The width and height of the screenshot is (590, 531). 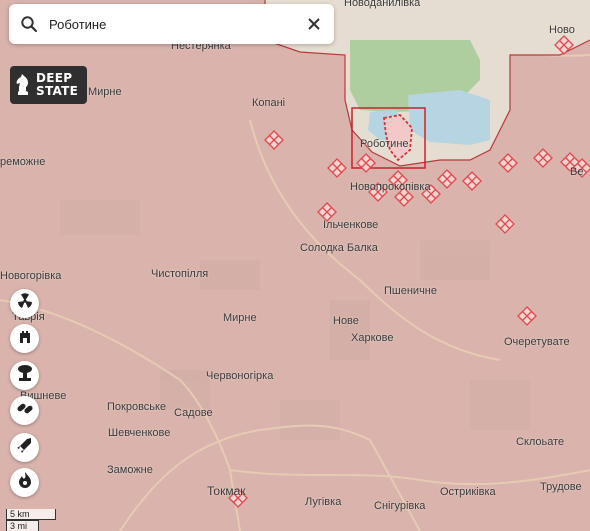 I want to click on fortification-icon, so click(x=25, y=338).